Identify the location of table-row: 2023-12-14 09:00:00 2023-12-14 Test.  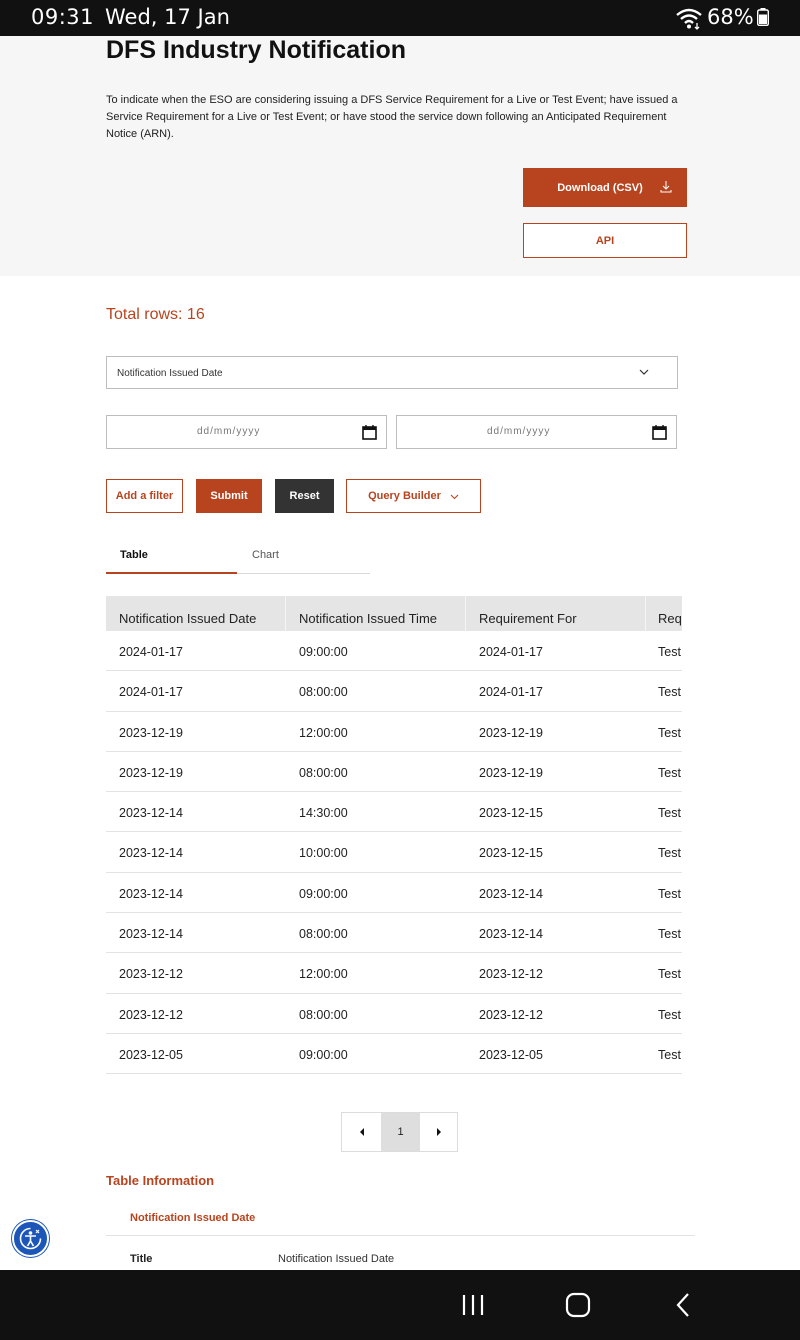
(394, 893).